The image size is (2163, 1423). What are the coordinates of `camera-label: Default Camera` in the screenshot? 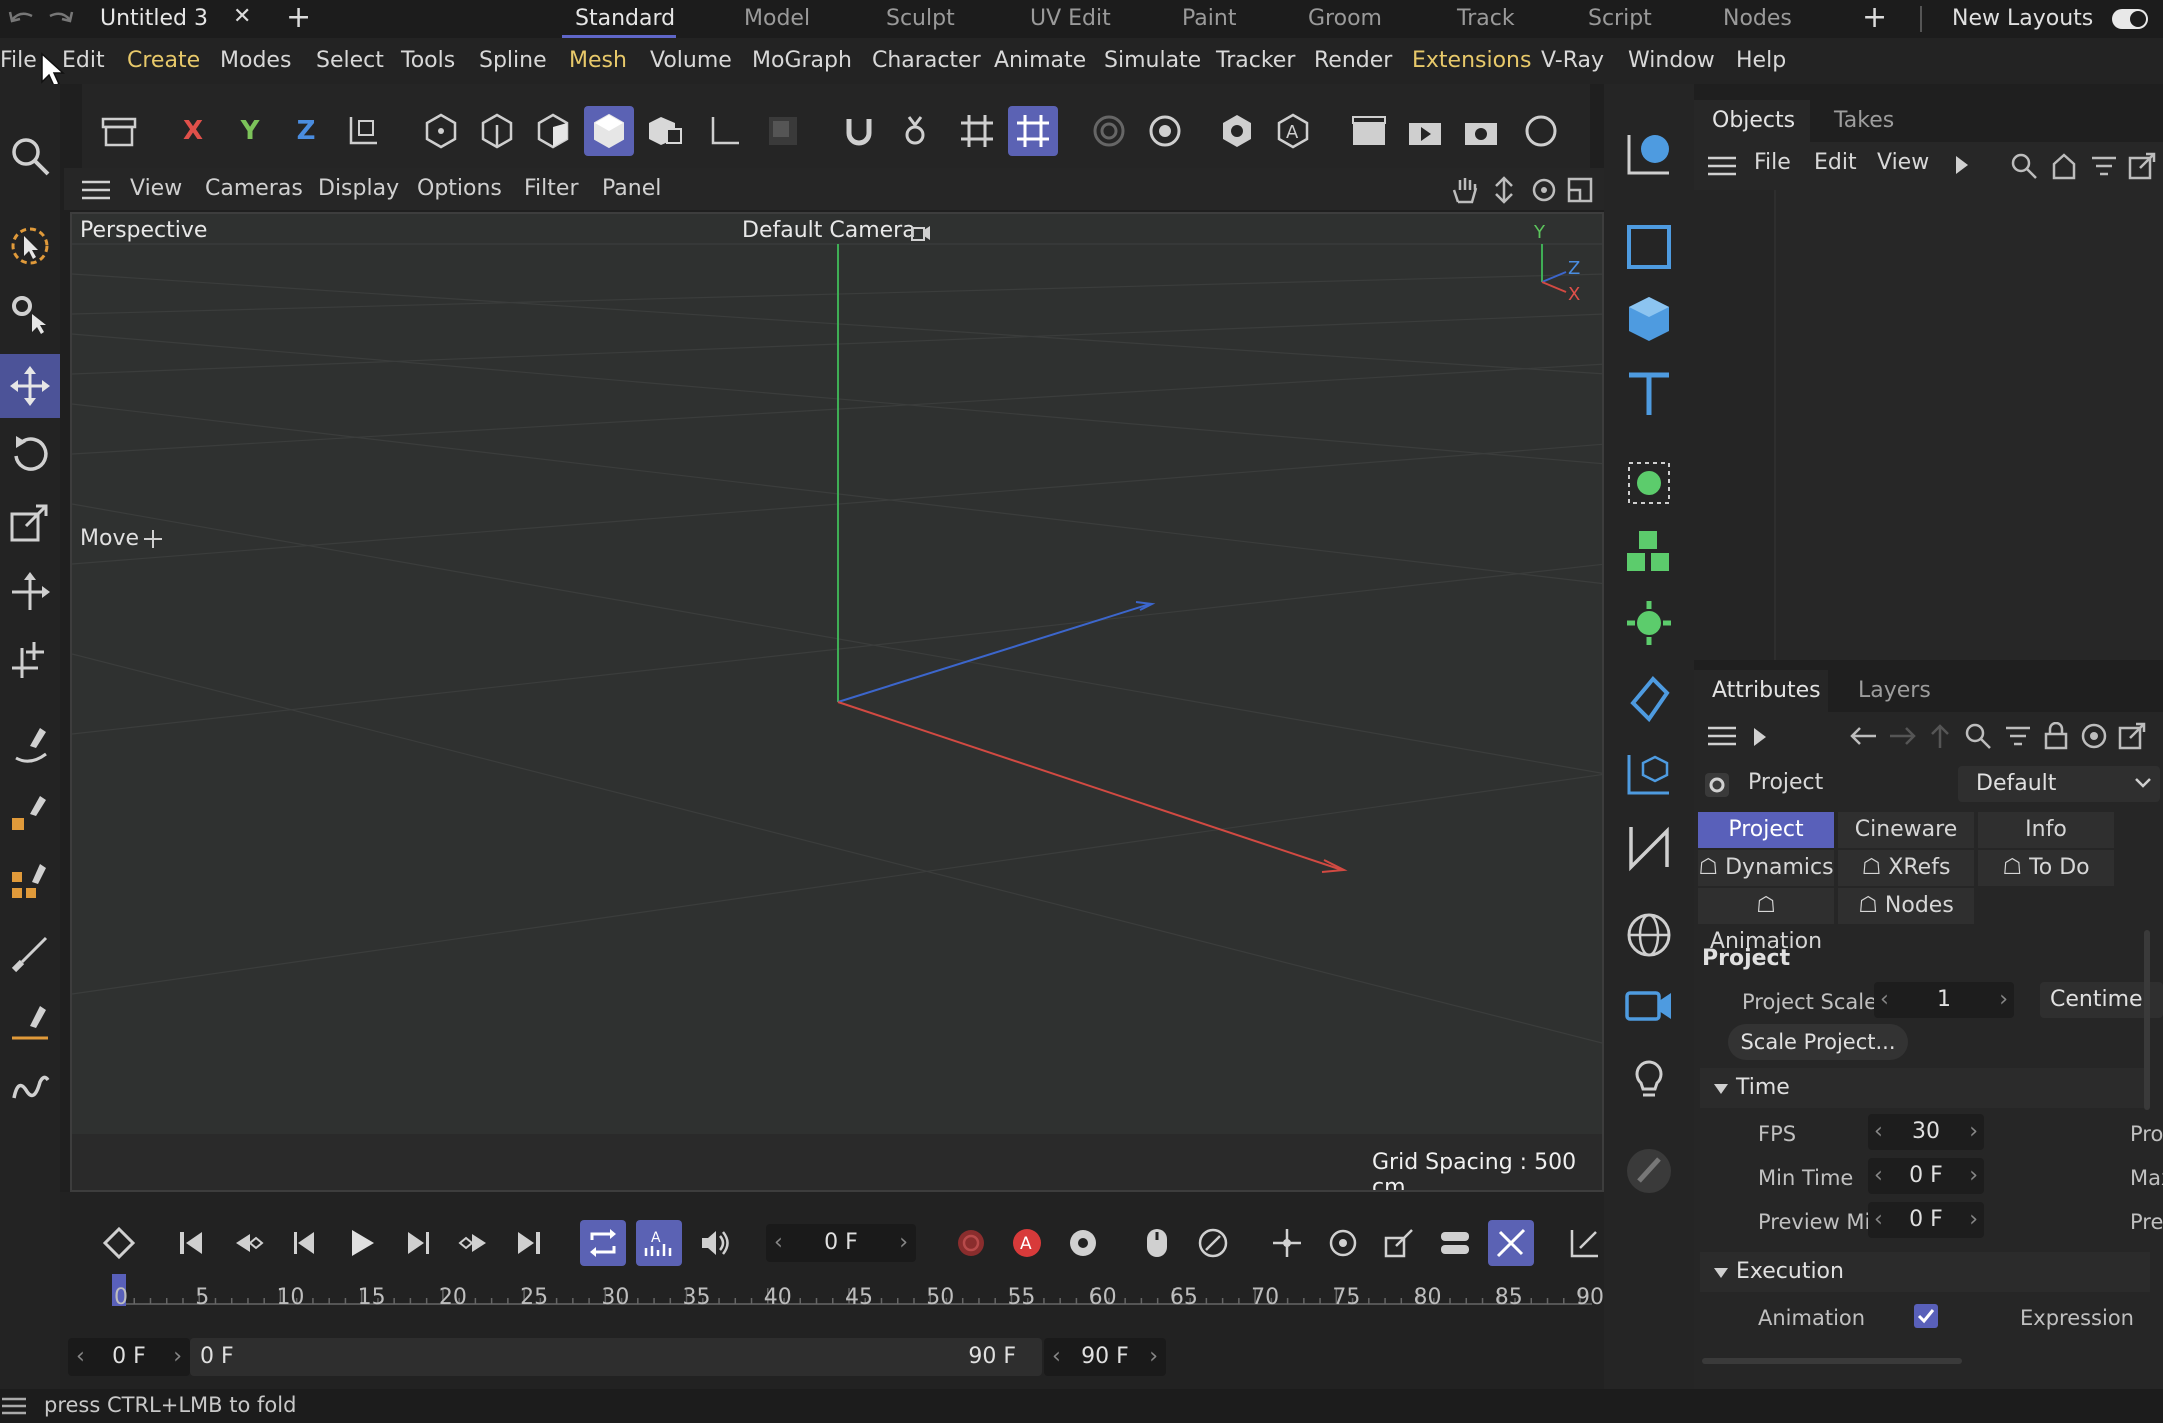 It's located at (829, 230).